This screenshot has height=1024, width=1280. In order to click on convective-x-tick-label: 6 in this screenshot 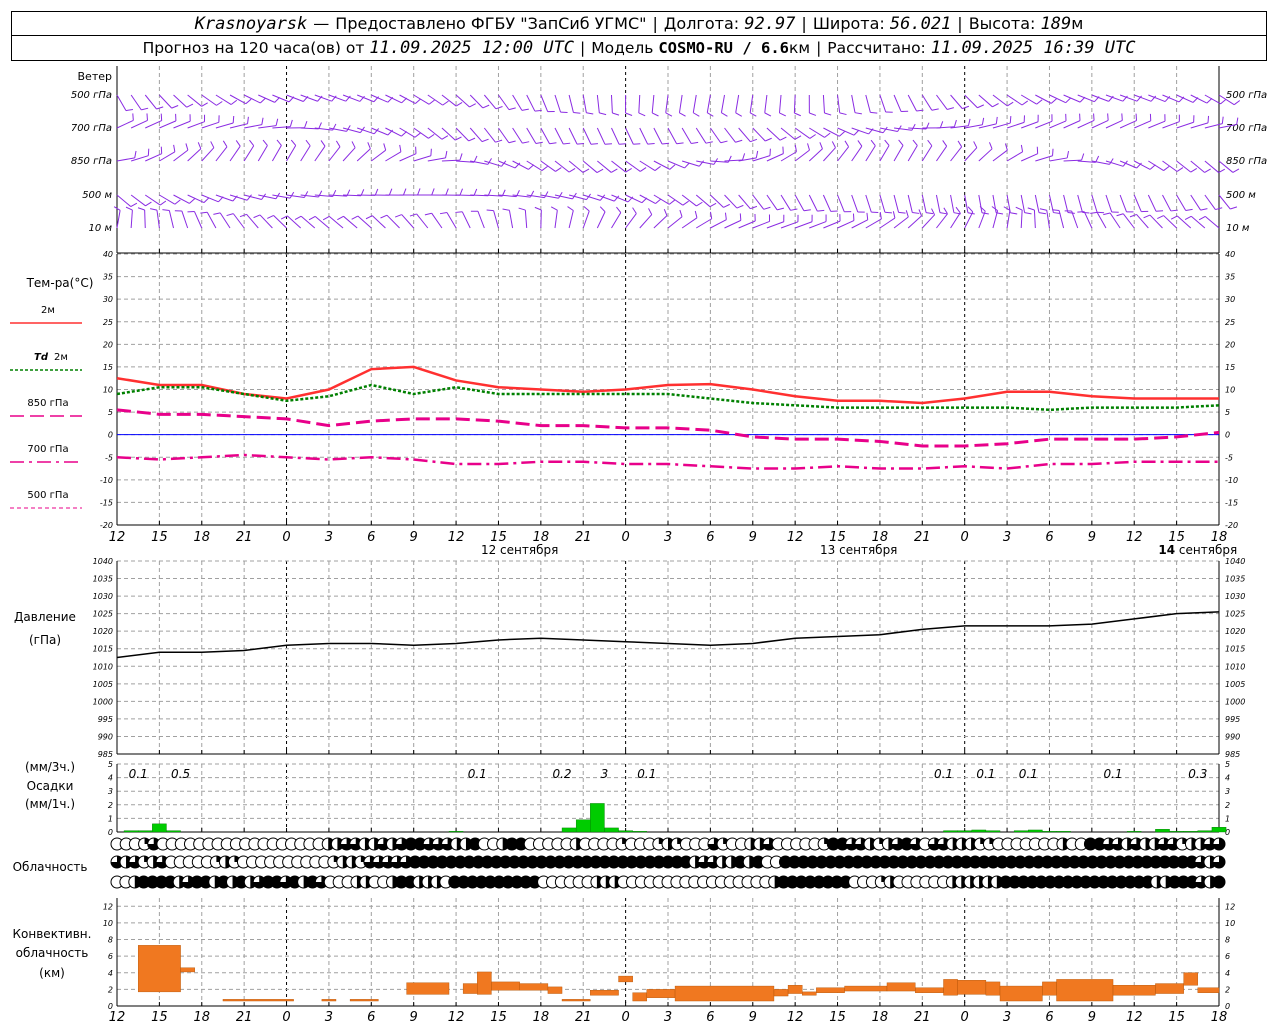, I will do `click(371, 1017)`.